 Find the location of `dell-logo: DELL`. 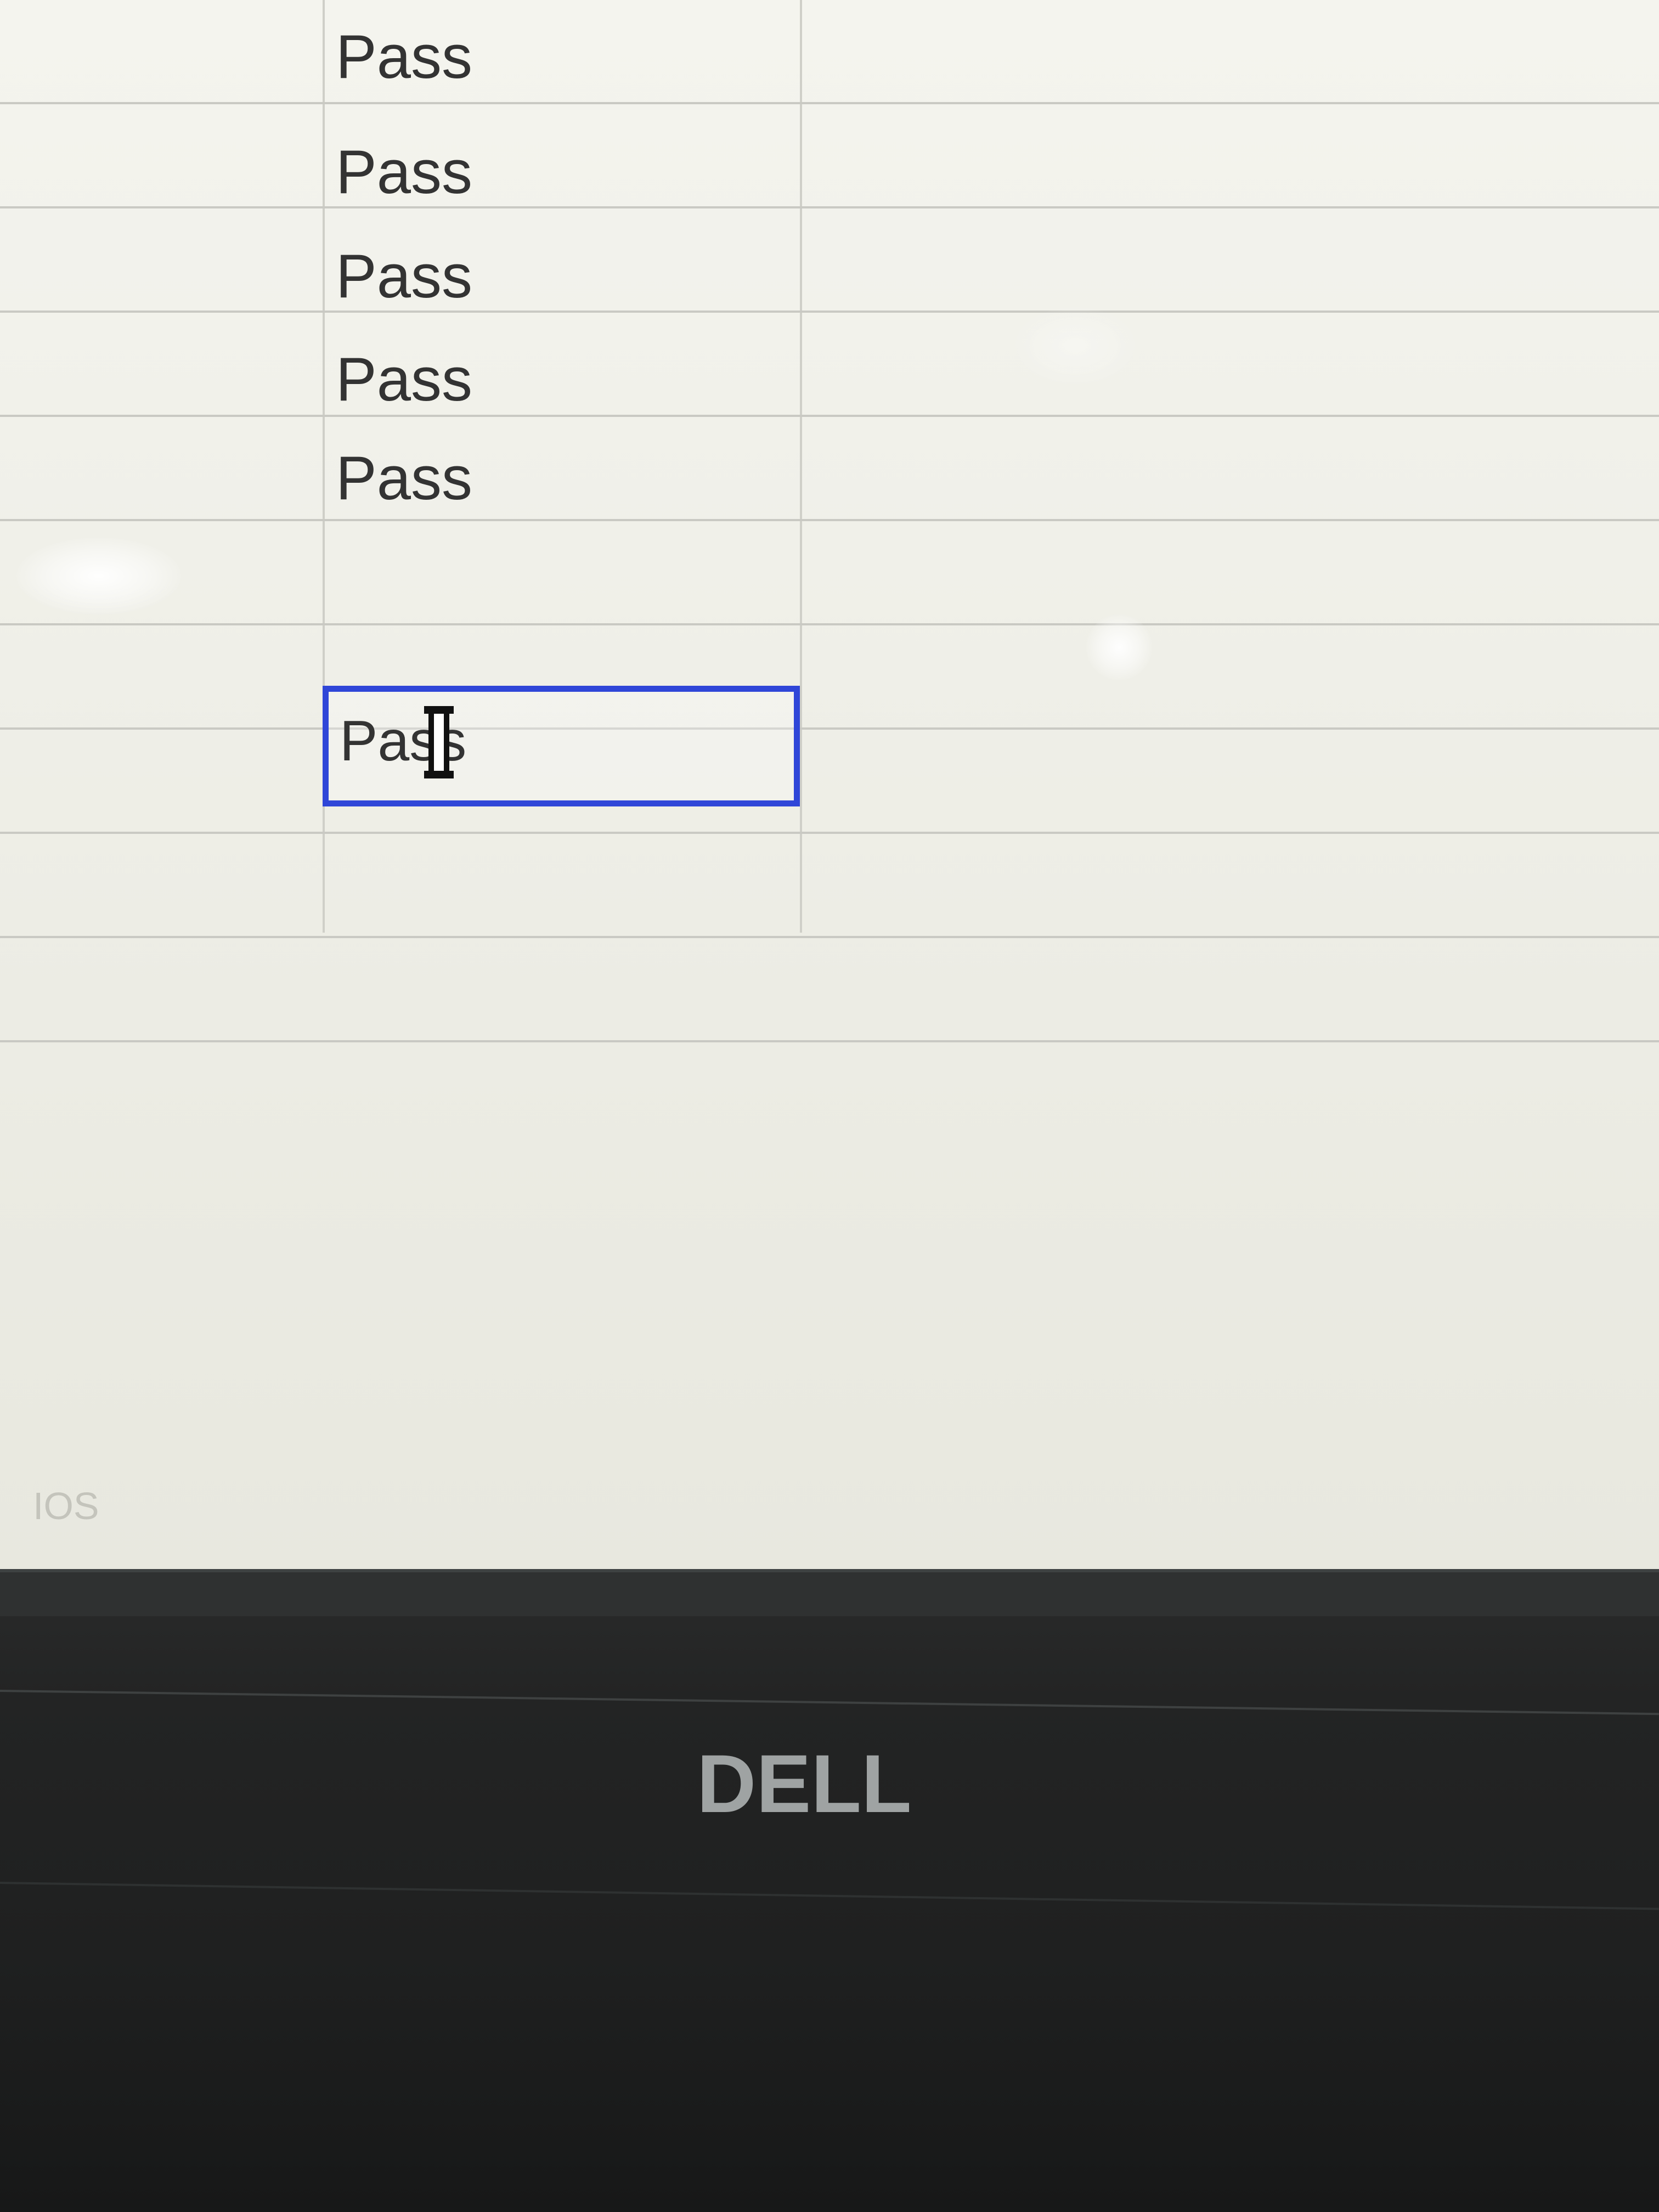

dell-logo: DELL is located at coordinates (804, 1784).